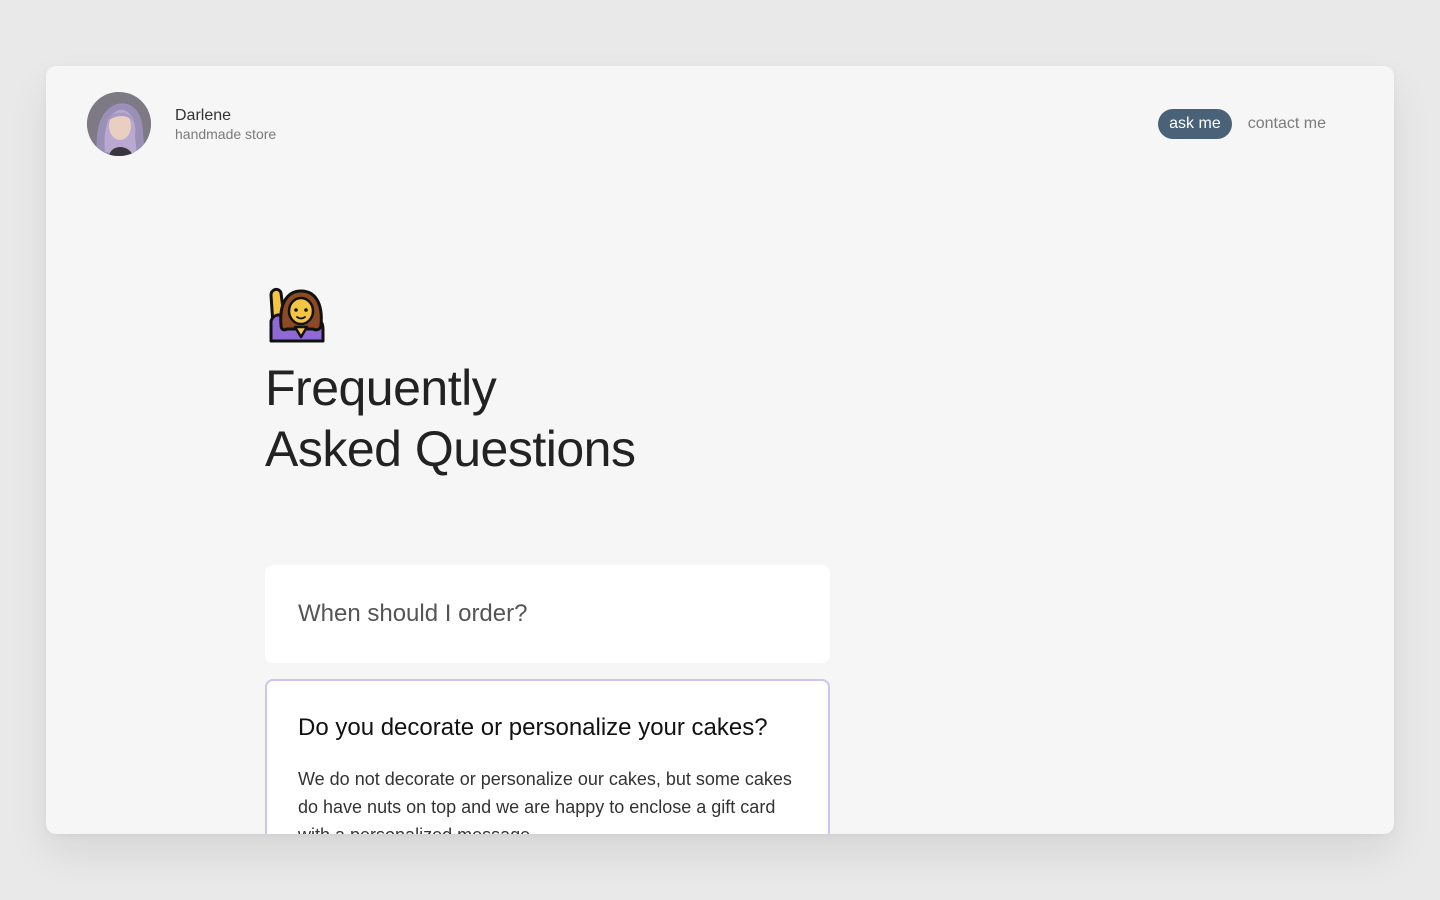 Image resolution: width=1440 pixels, height=900 pixels. I want to click on brand-subtitle: handmade store, so click(226, 133).